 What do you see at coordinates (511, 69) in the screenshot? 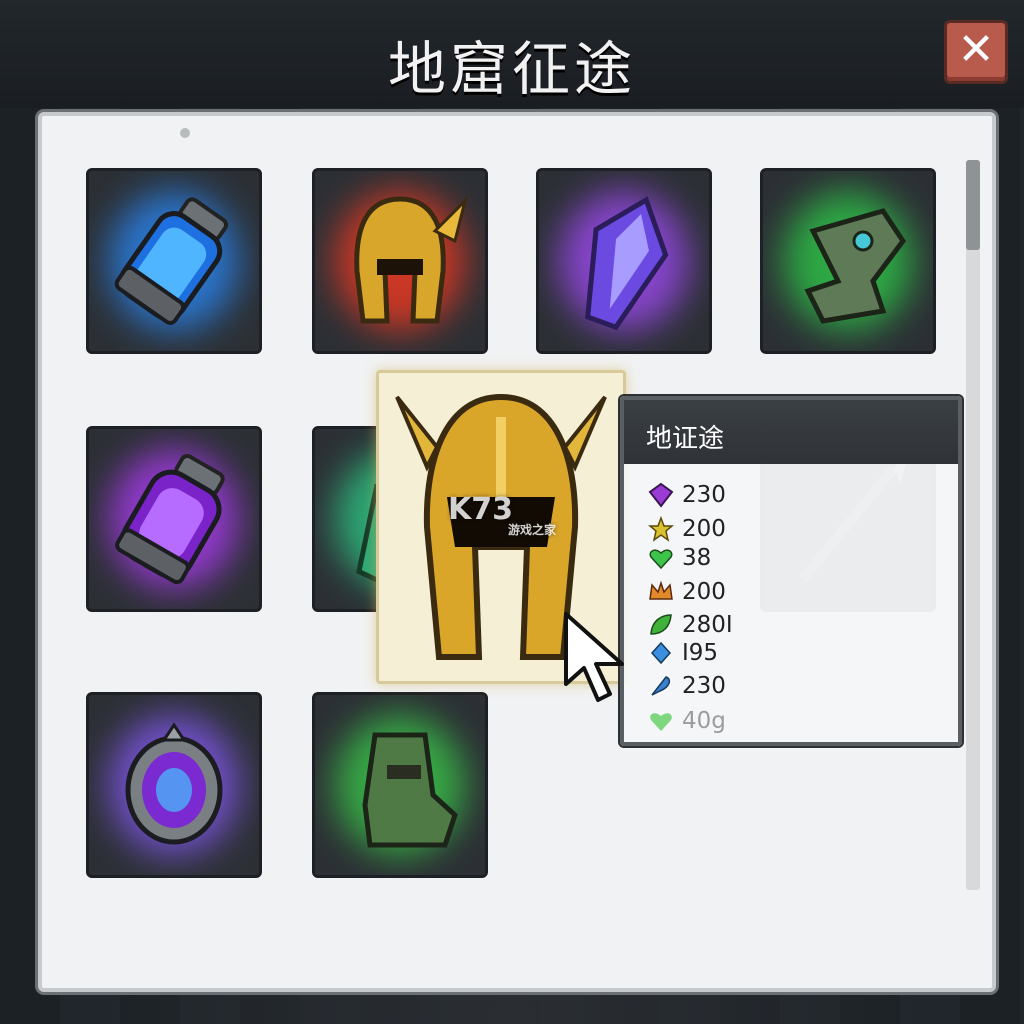
I see `window-title: 地窟征途` at bounding box center [511, 69].